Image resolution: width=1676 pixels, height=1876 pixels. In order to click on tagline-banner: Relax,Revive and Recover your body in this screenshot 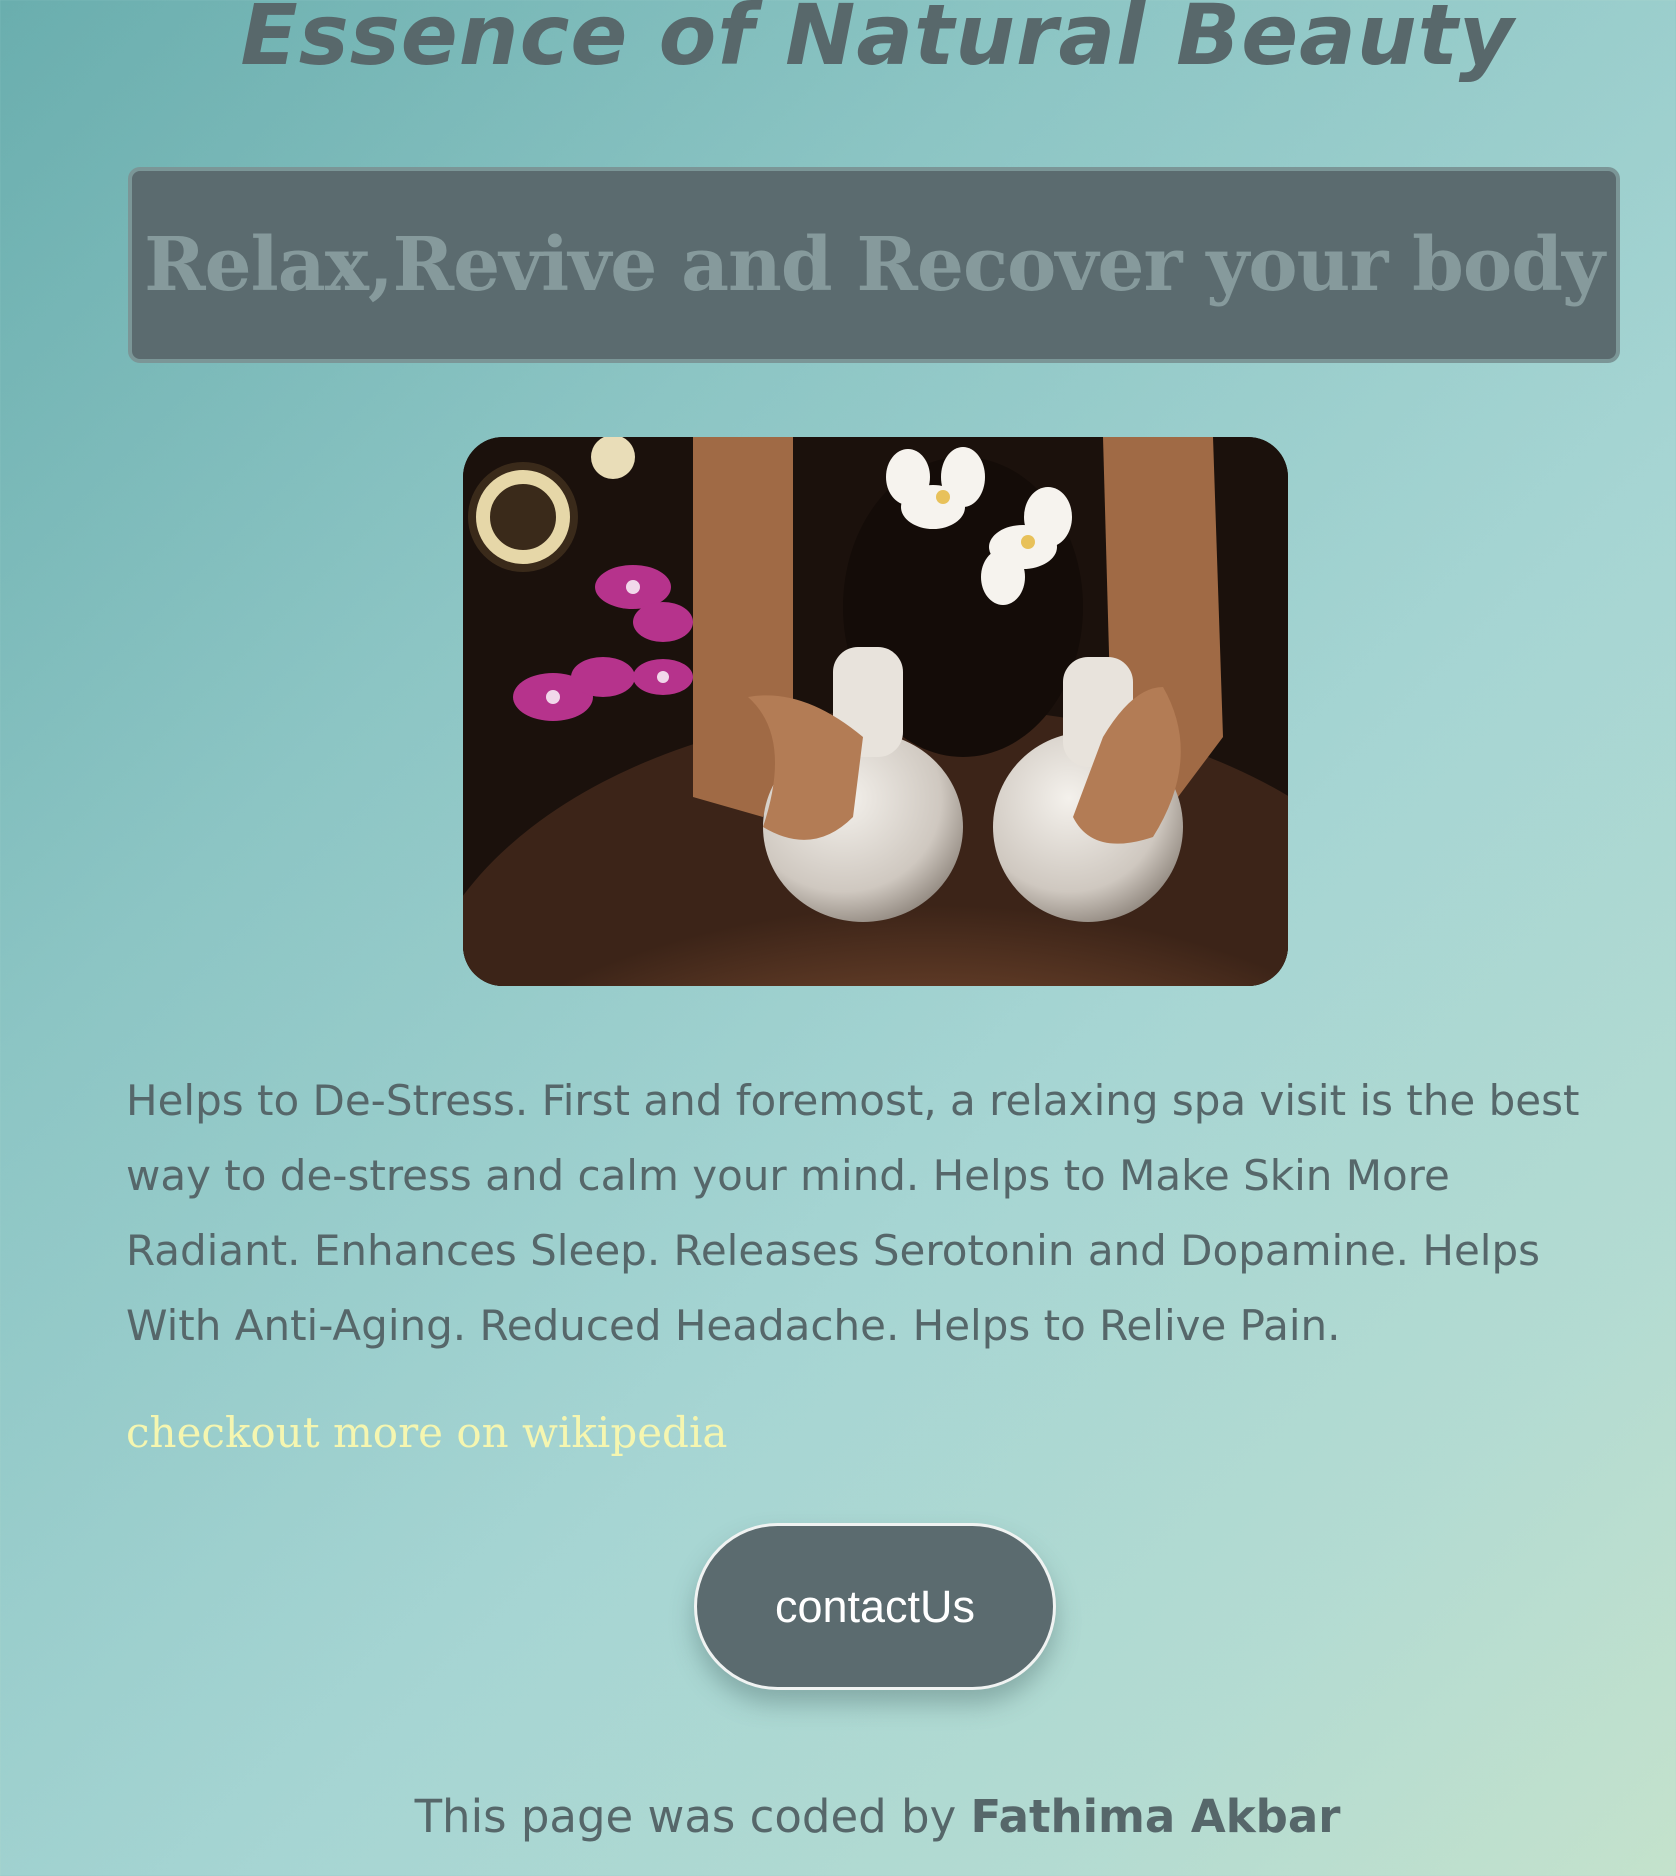, I will do `click(874, 265)`.